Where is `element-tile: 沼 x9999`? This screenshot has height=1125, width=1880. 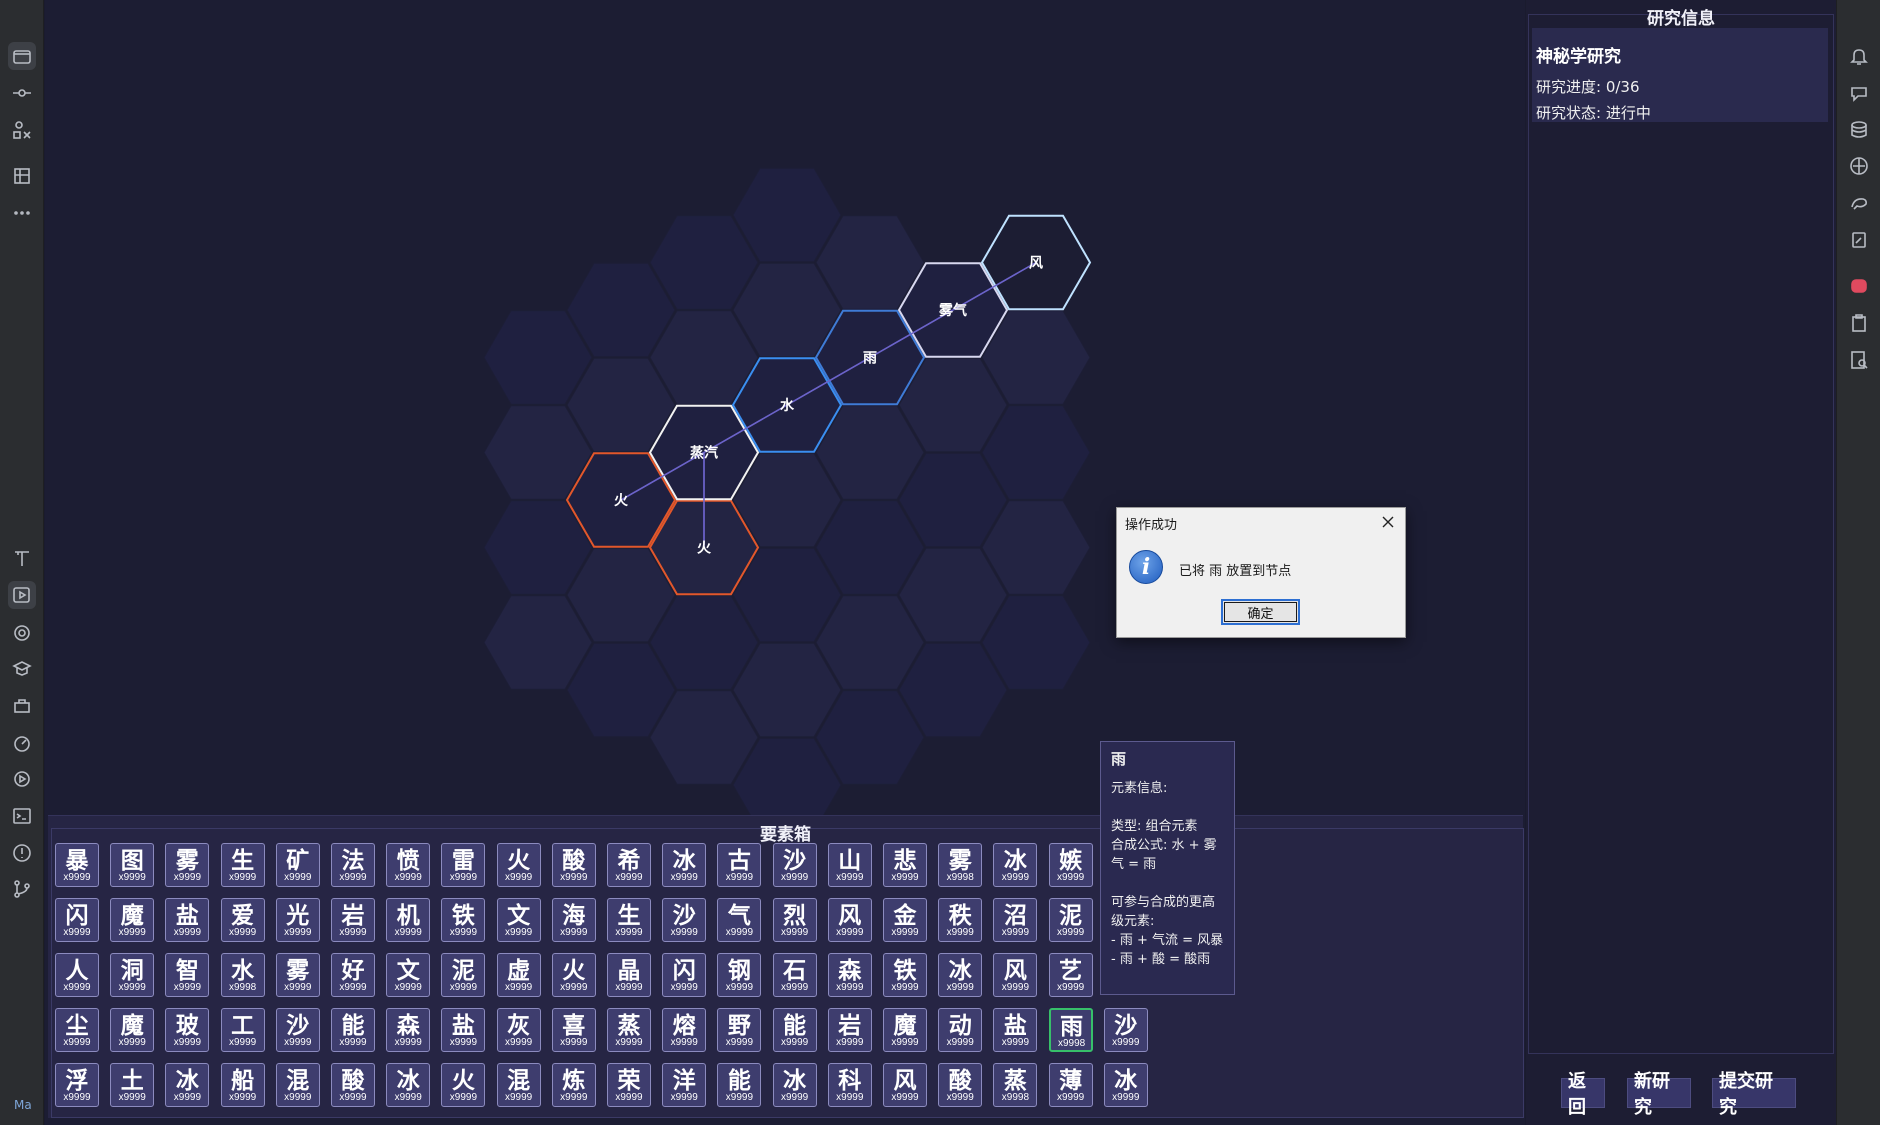
element-tile: 沼 x9999 is located at coordinates (1015, 920).